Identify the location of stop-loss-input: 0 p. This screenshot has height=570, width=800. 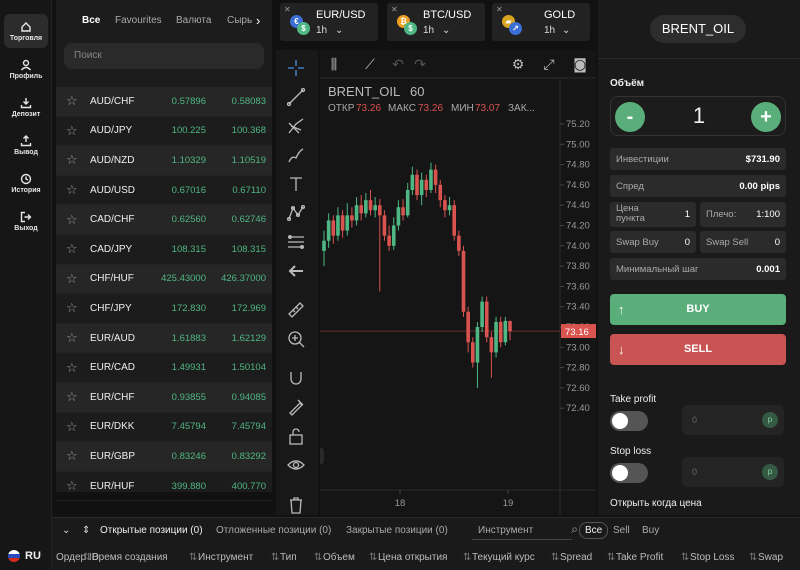
(733, 472).